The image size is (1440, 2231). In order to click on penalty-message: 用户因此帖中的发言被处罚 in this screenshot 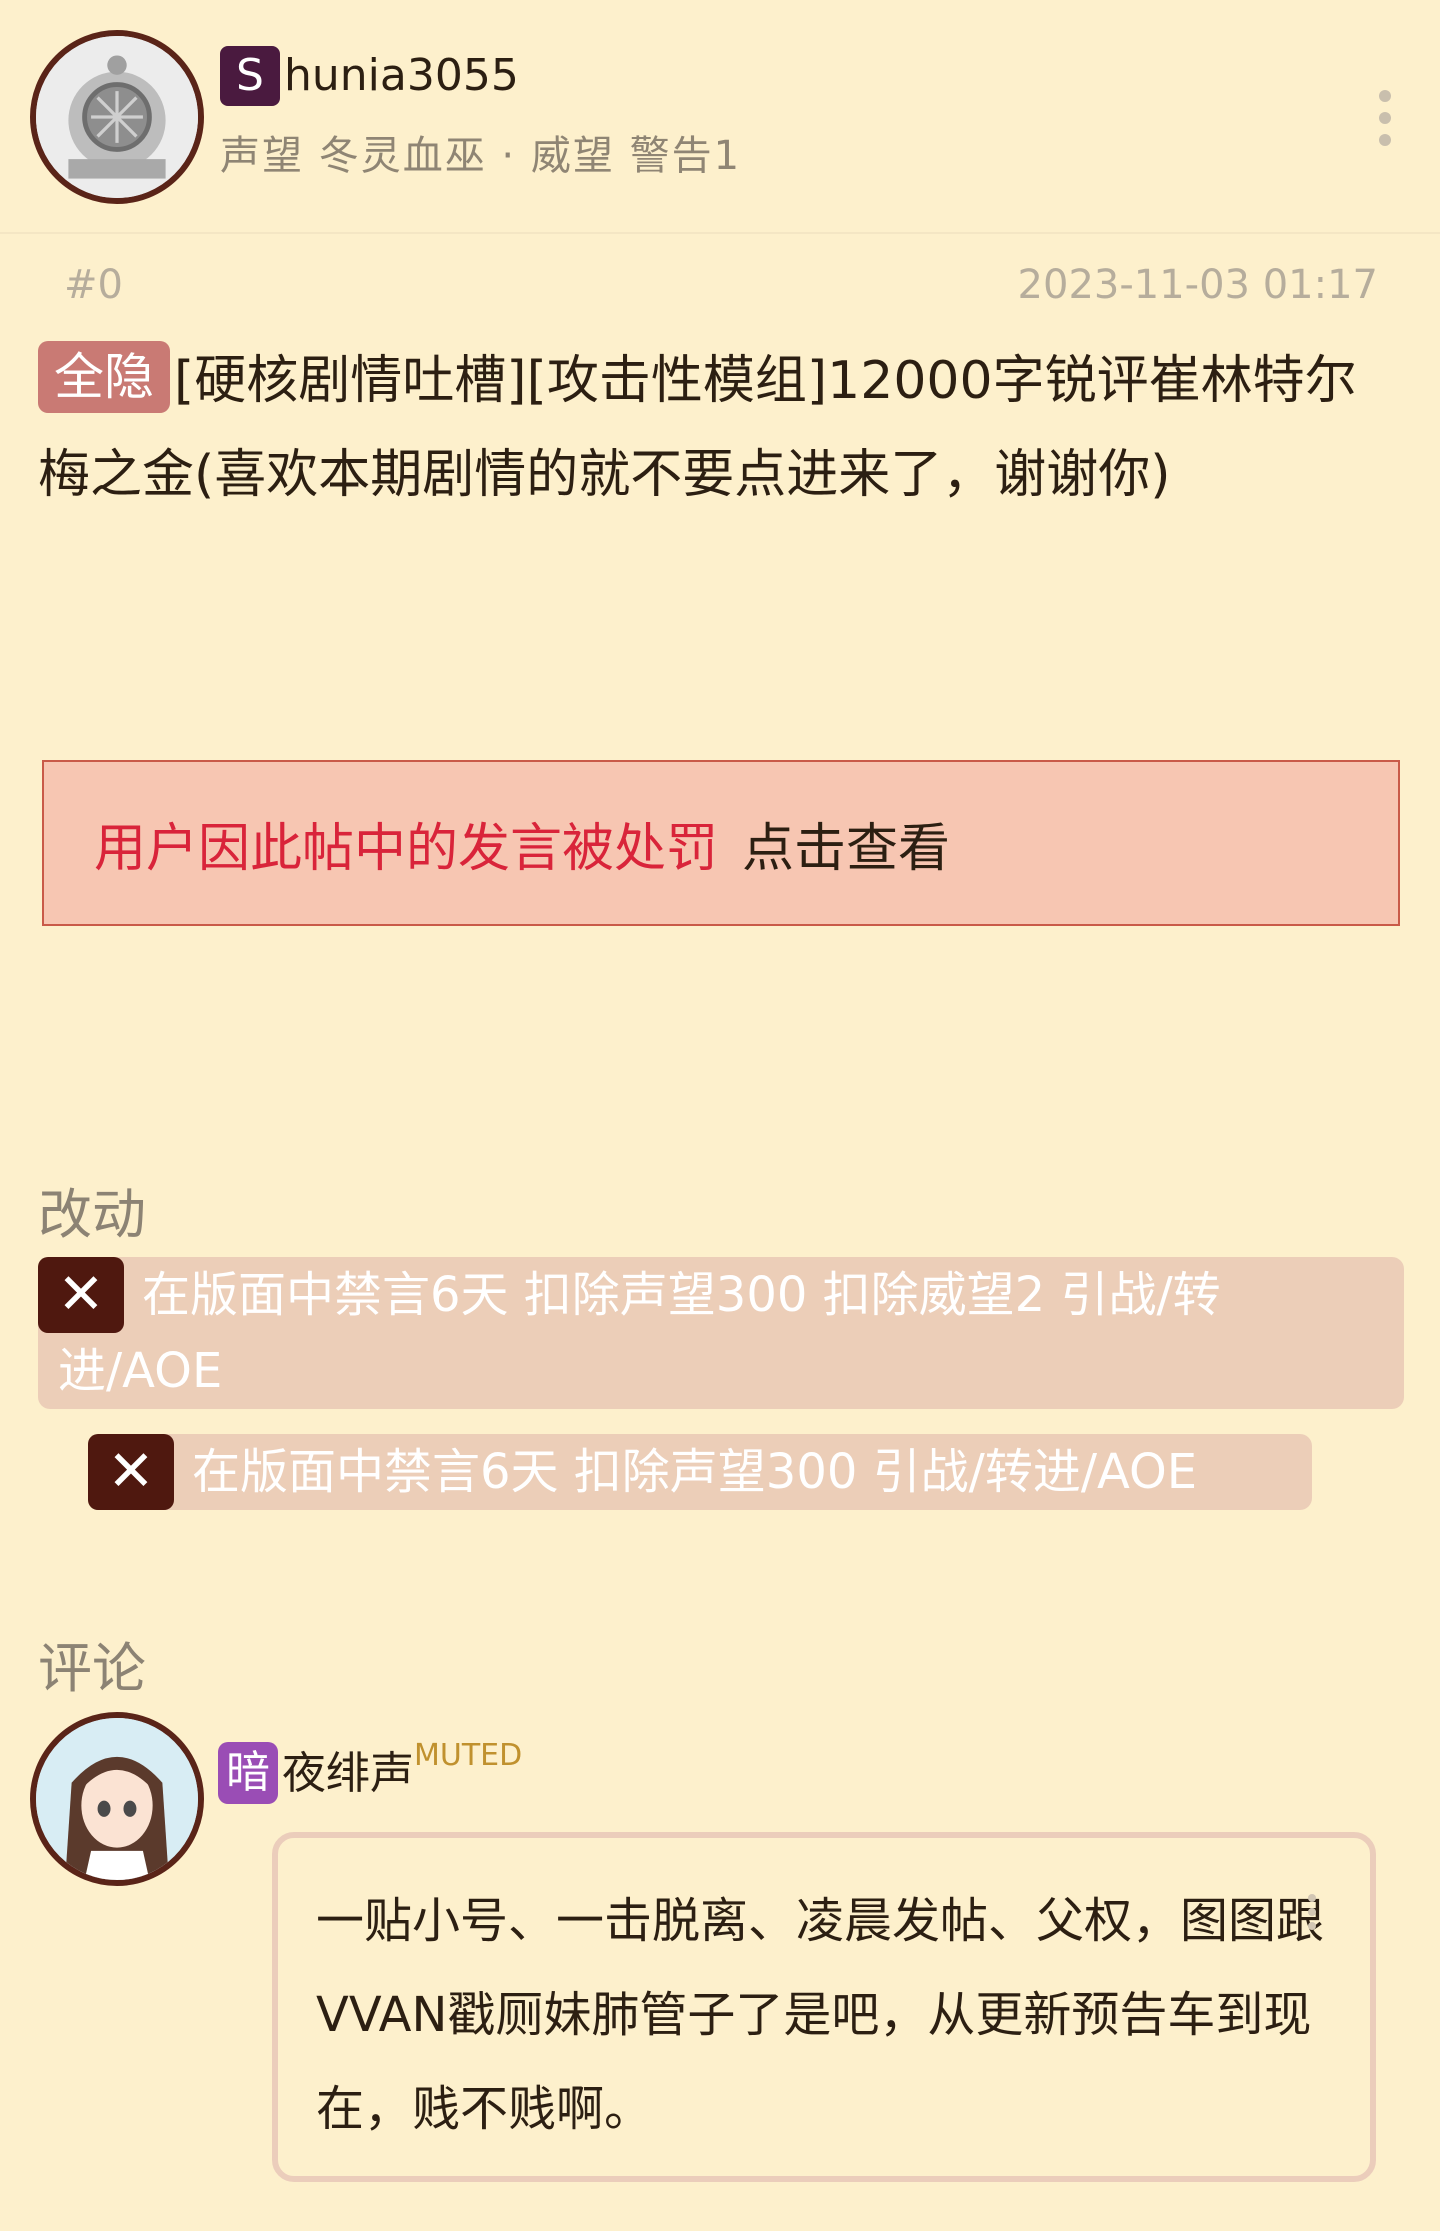, I will do `click(406, 848)`.